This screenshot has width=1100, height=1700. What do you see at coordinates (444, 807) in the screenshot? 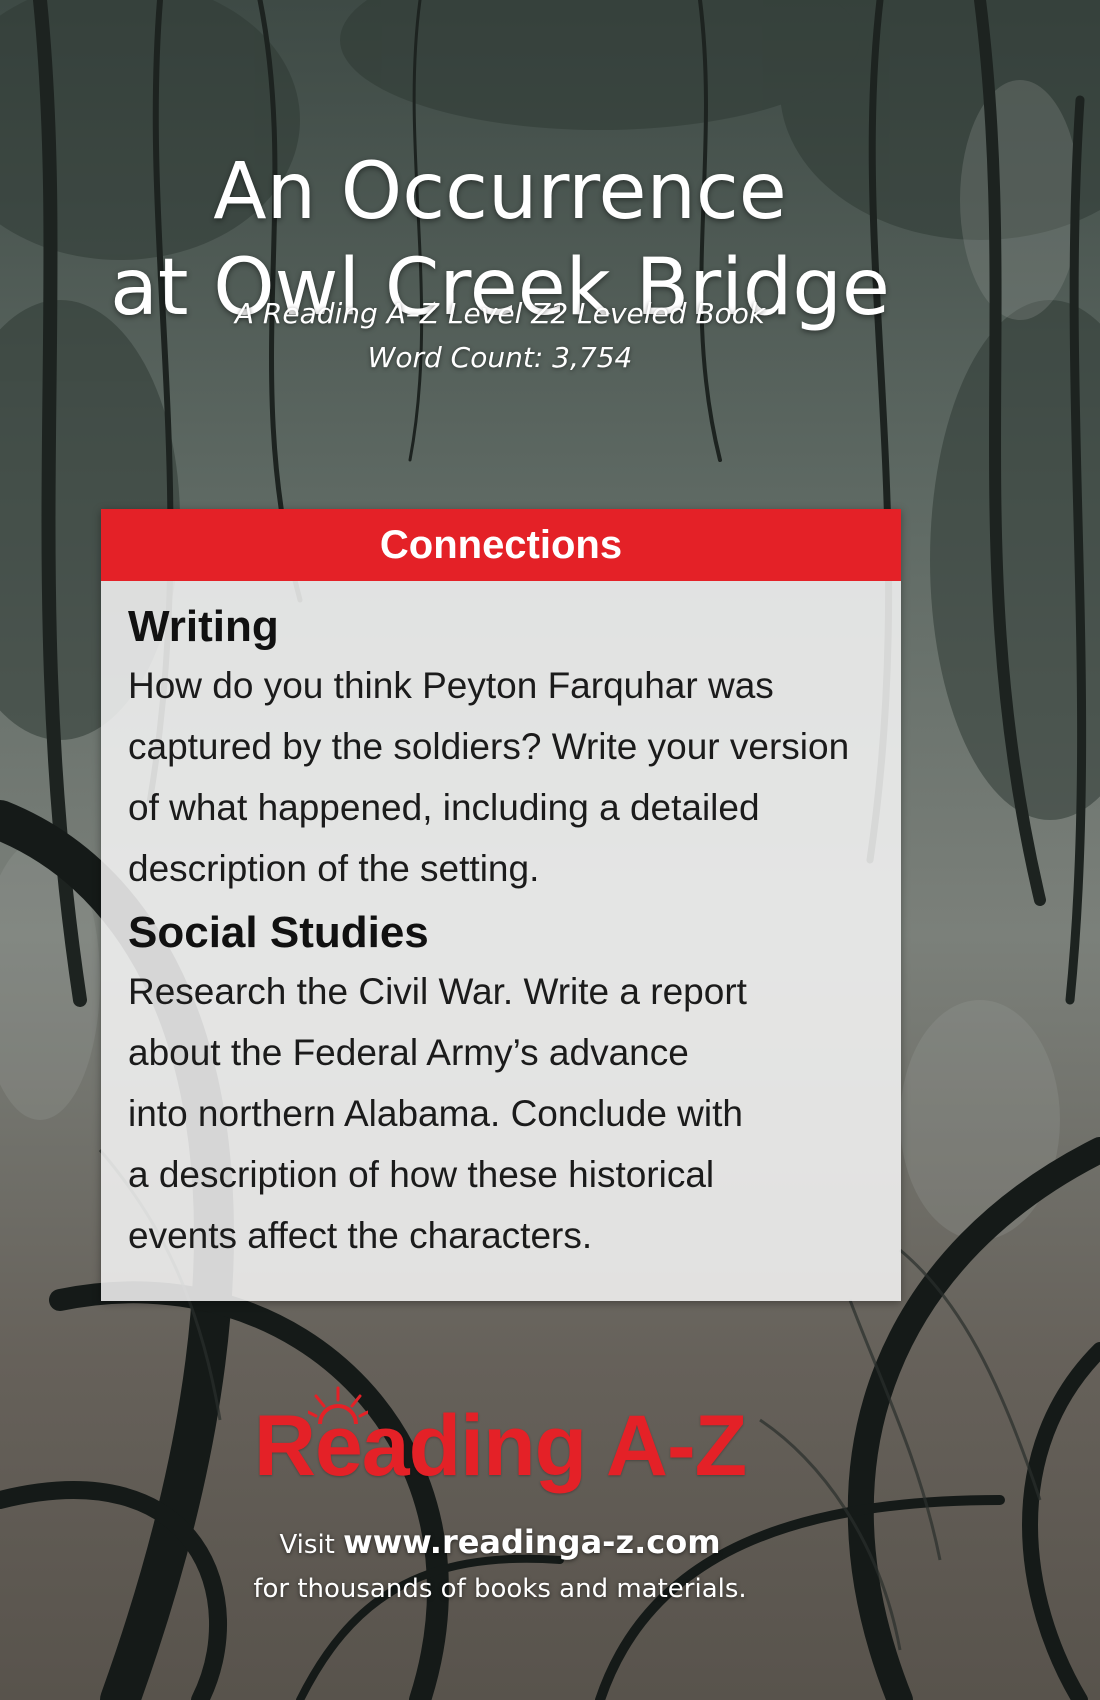
I see `writing-line: of what happened, including a detailed` at bounding box center [444, 807].